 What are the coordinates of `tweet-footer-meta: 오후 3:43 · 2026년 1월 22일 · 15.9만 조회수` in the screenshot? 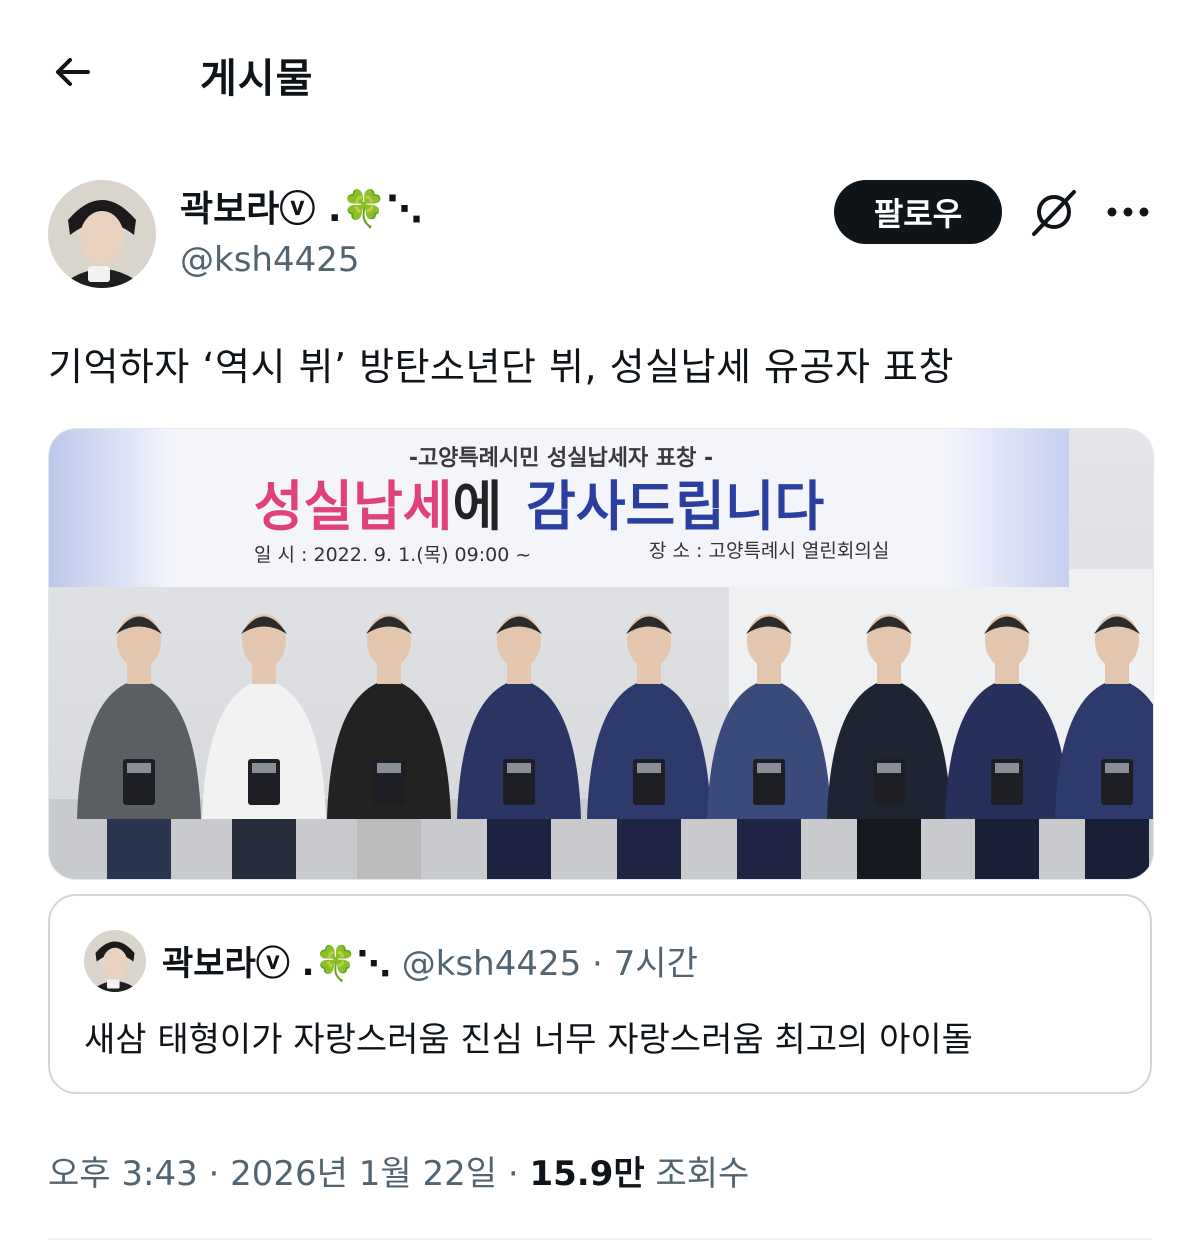 It's located at (398, 1170).